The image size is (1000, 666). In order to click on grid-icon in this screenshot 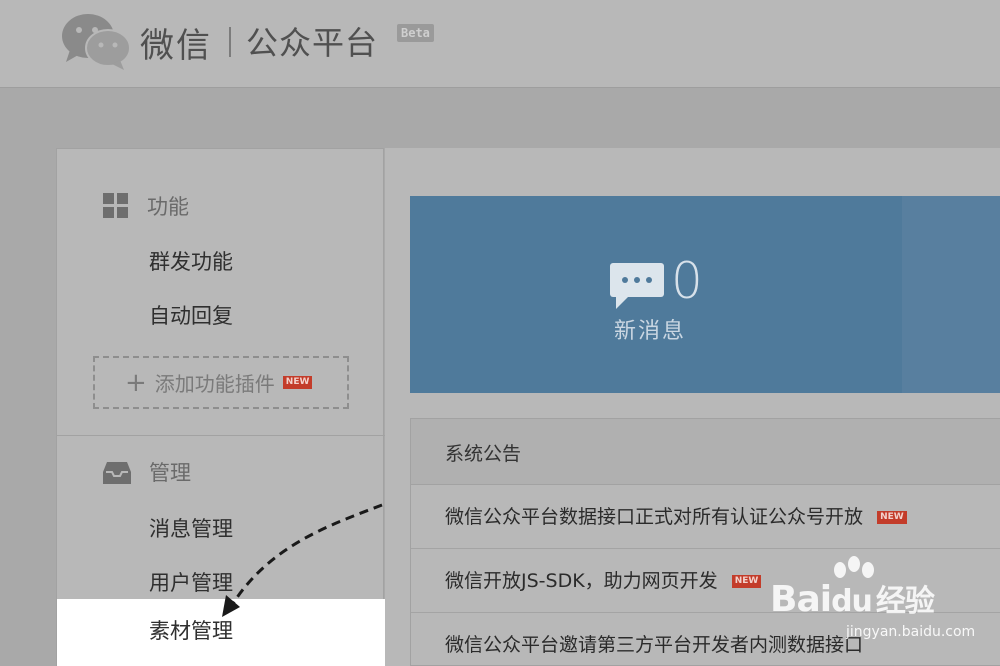, I will do `click(115, 205)`.